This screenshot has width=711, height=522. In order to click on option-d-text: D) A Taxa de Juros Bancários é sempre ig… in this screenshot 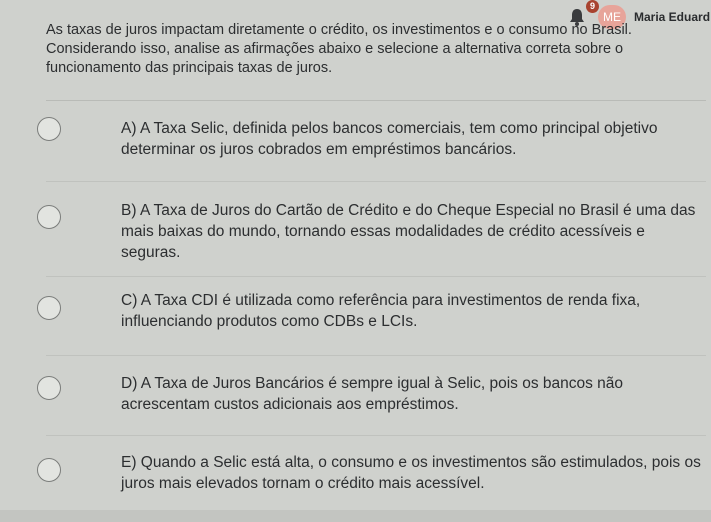, I will do `click(372, 394)`.